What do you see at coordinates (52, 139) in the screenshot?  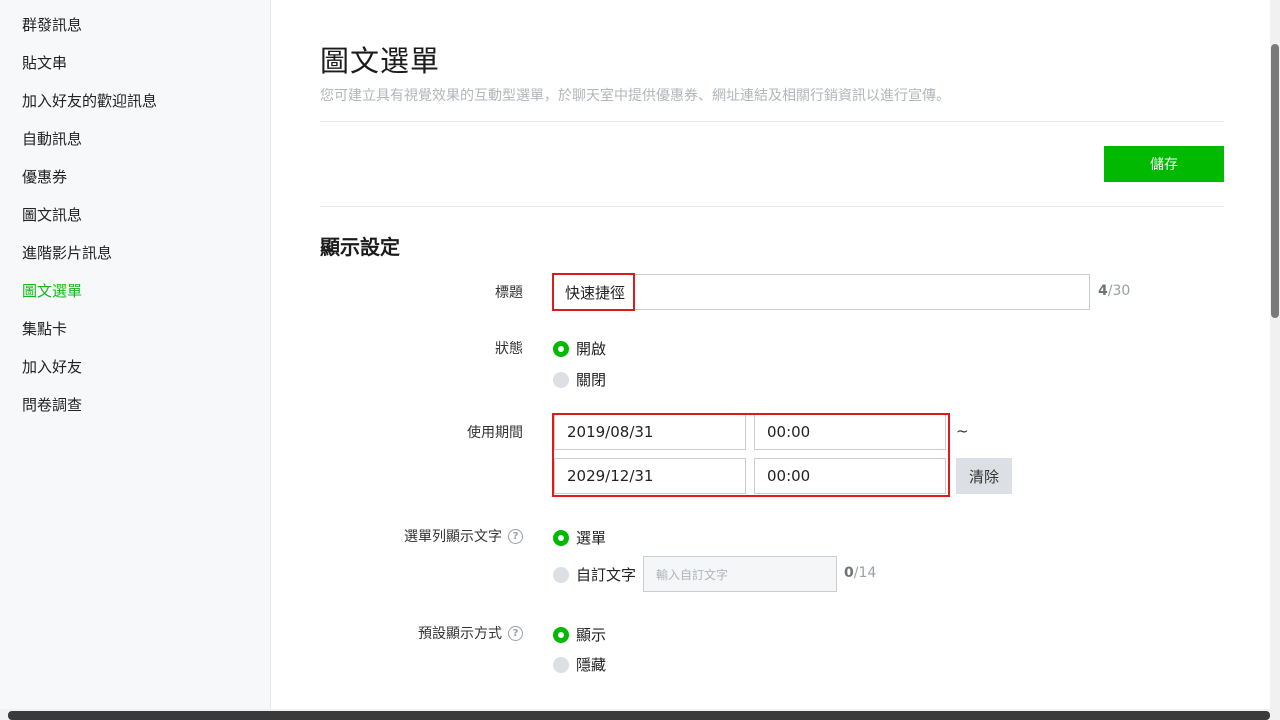 I see `sidebar-item-auto-reply: 自動訊息` at bounding box center [52, 139].